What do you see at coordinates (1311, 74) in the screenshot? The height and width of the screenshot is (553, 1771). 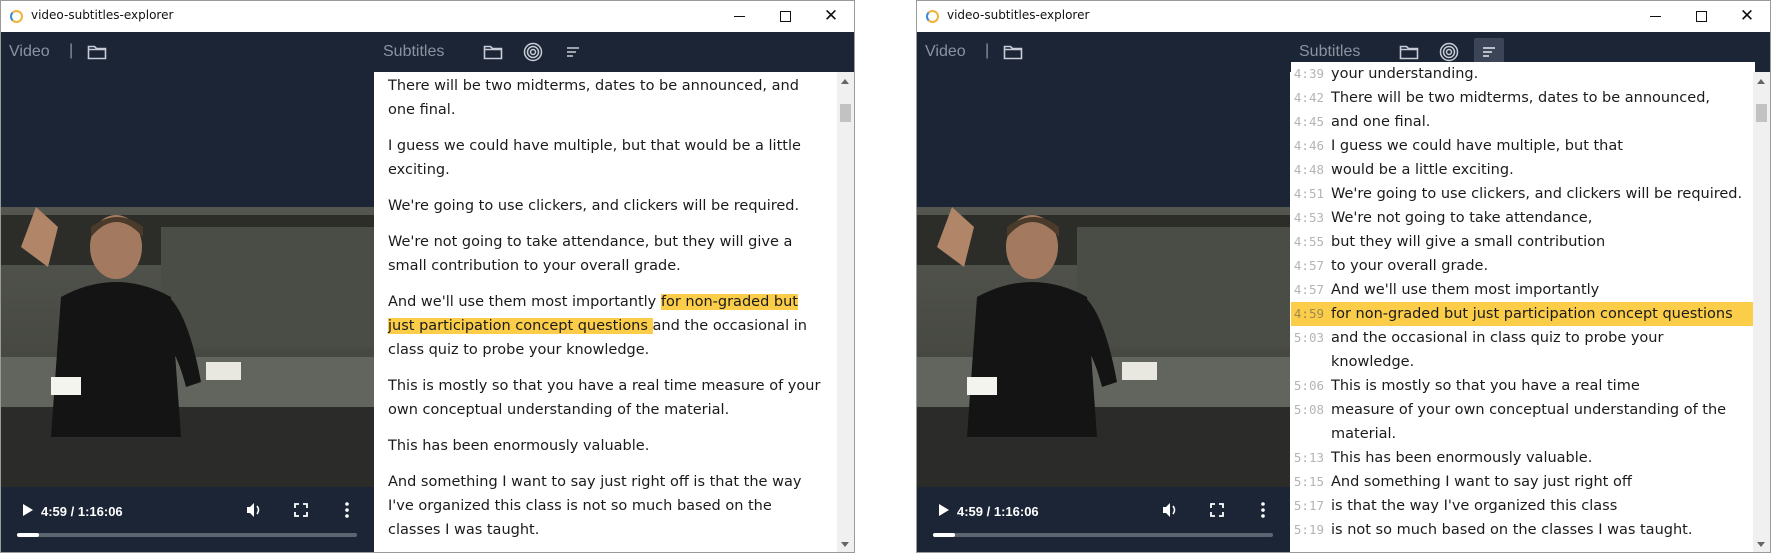 I see `subtitle-line-timestamp: 4:39` at bounding box center [1311, 74].